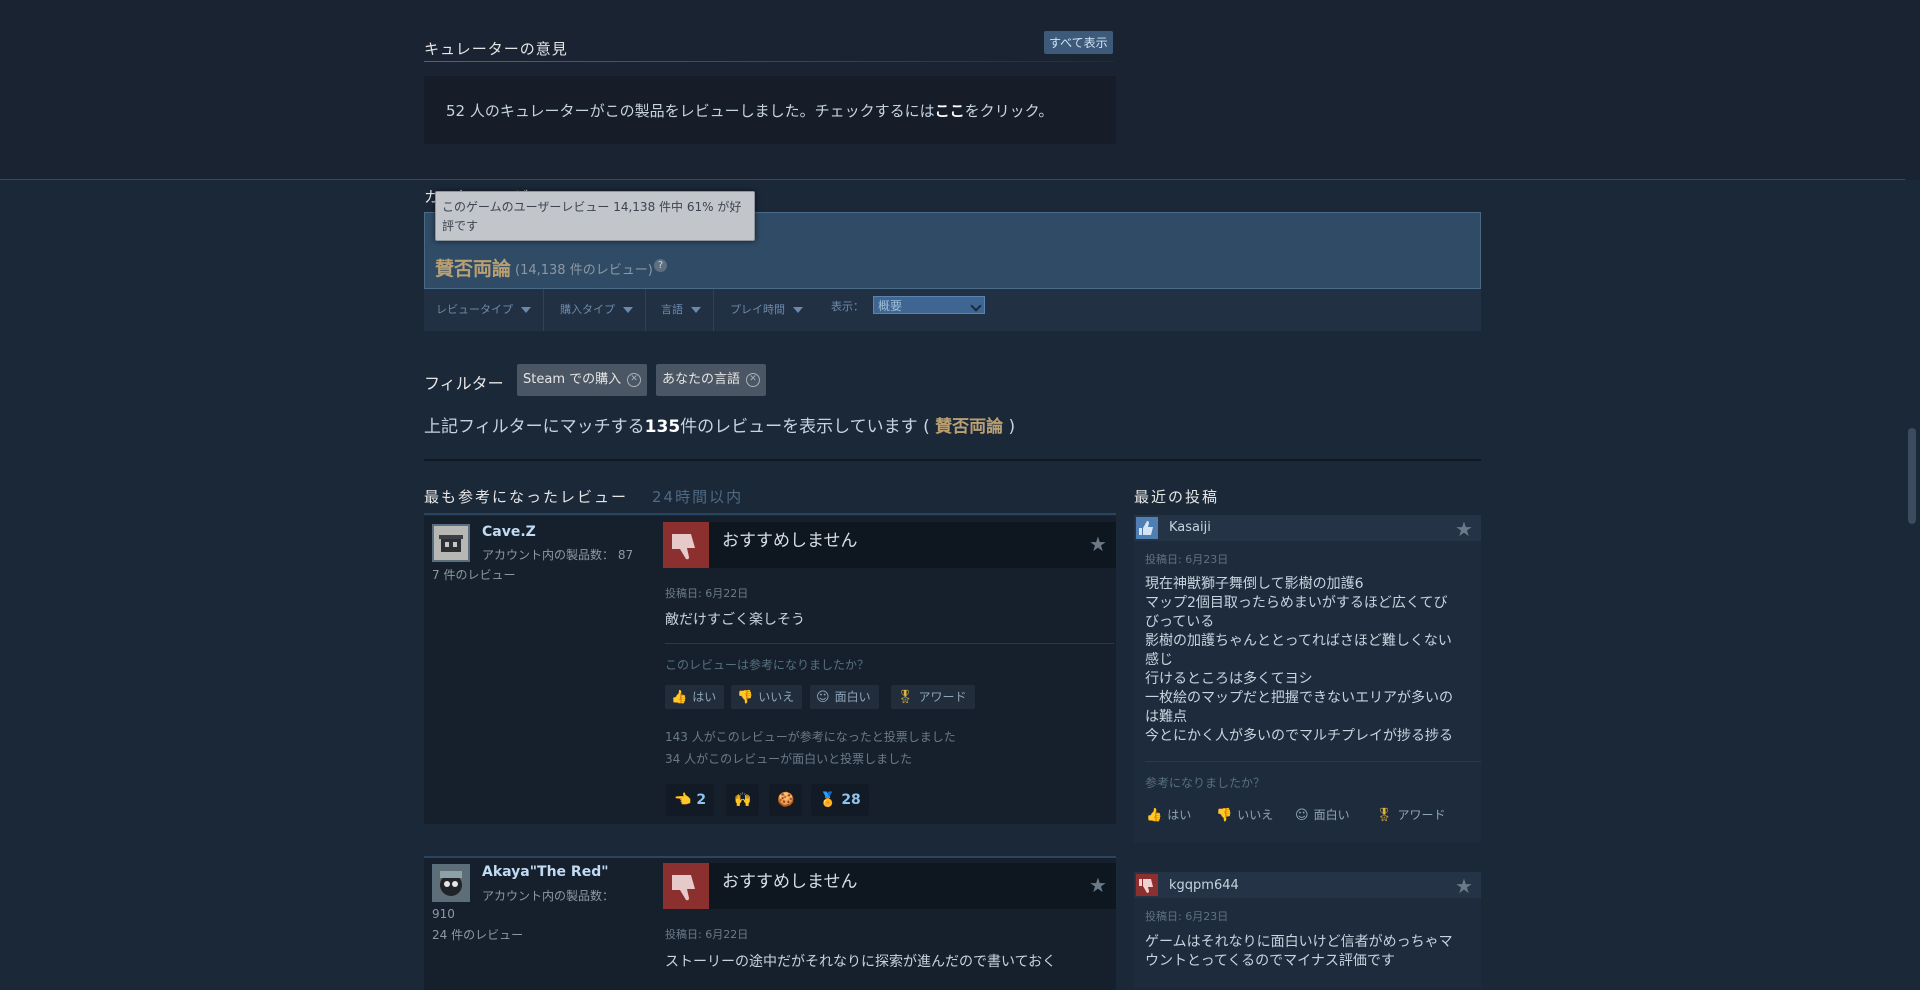 Image resolution: width=1920 pixels, height=990 pixels. I want to click on recent-post-line: マップ2個目取ったらめまいがするほど広くてび, so click(1296, 603).